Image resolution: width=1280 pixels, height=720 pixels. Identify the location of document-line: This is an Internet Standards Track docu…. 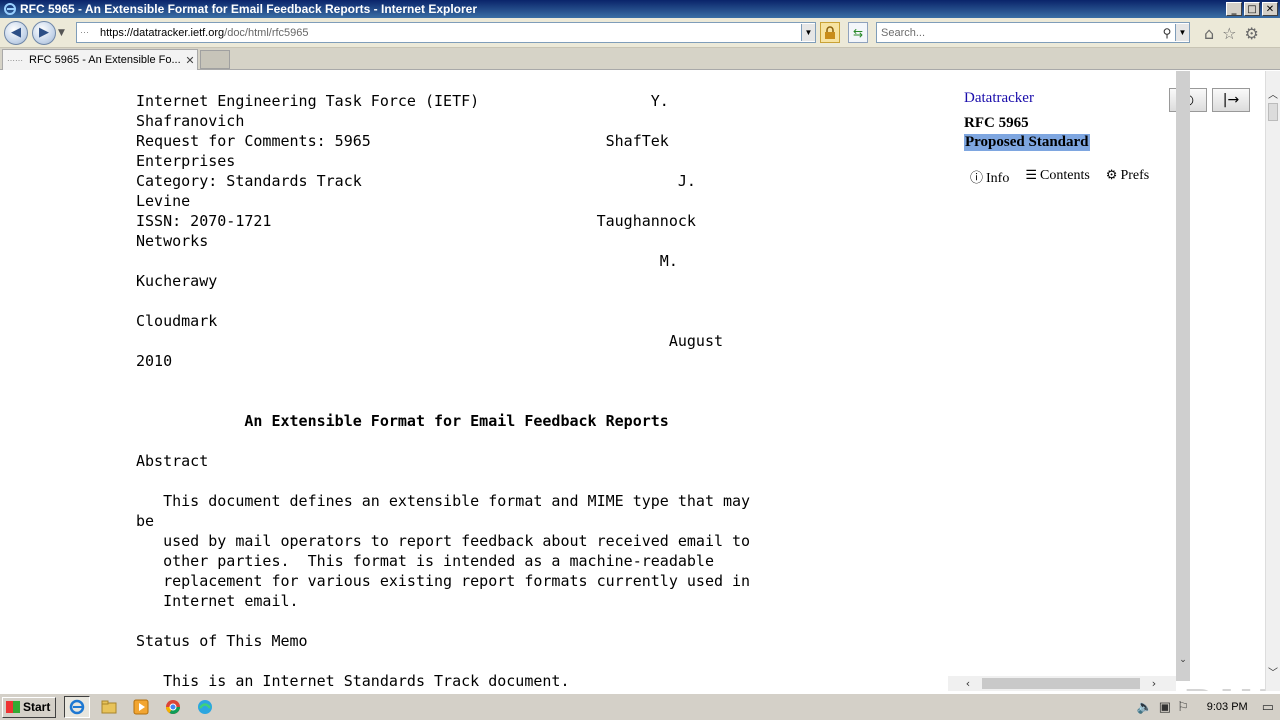
(353, 681).